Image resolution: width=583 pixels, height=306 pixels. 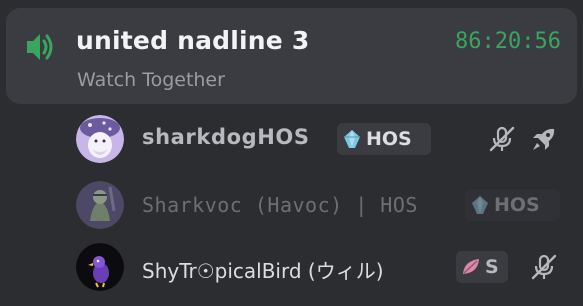 I want to click on channel-activity: Watch Together, so click(x=151, y=80).